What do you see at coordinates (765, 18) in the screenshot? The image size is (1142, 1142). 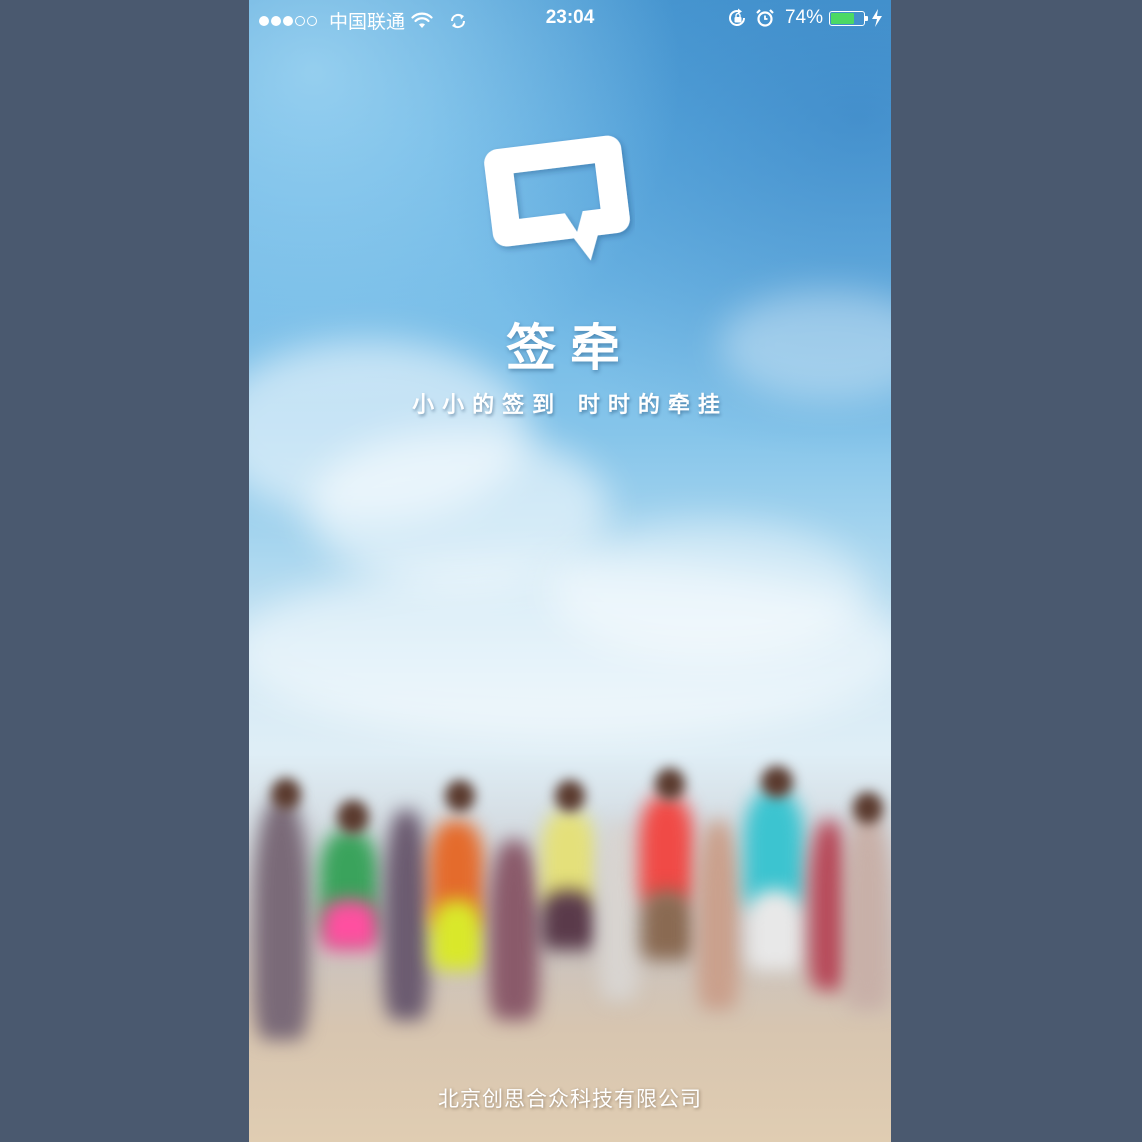 I see `alarm-icon` at bounding box center [765, 18].